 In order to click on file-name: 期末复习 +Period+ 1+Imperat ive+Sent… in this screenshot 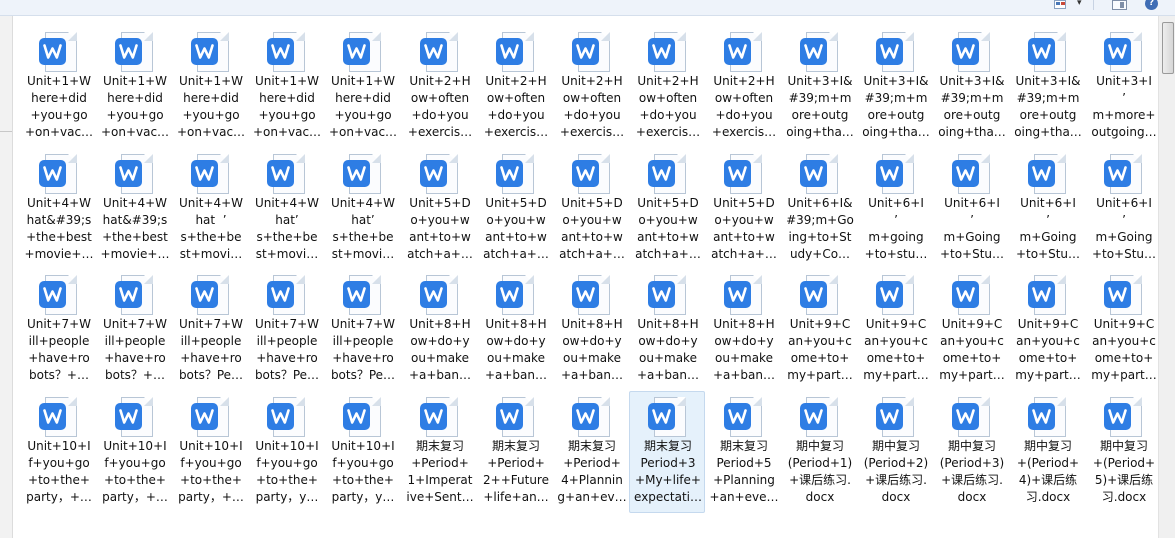, I will do `click(440, 471)`.